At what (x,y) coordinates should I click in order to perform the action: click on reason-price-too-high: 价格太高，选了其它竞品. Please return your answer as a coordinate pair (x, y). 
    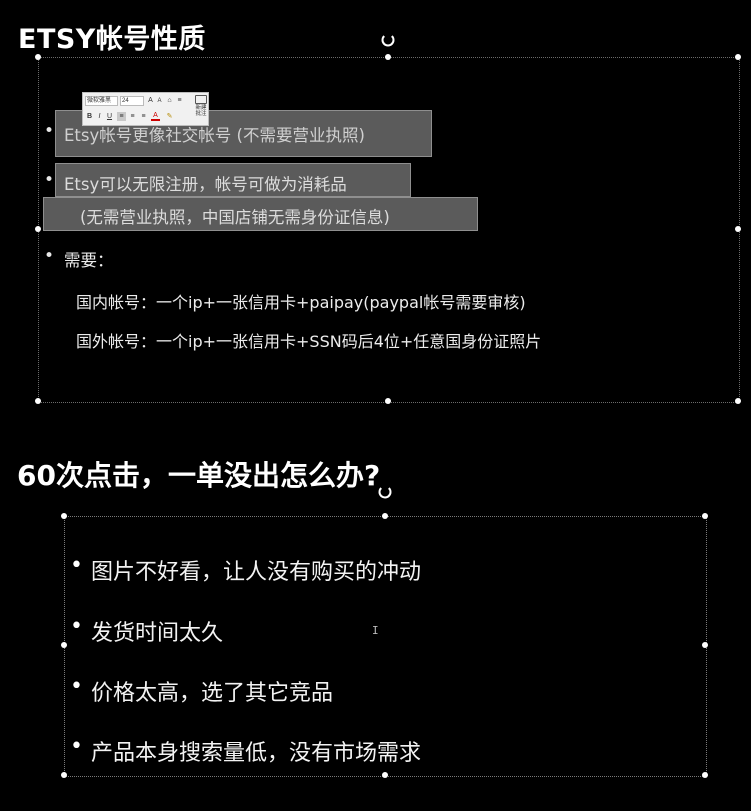
    Looking at the image, I should click on (212, 691).